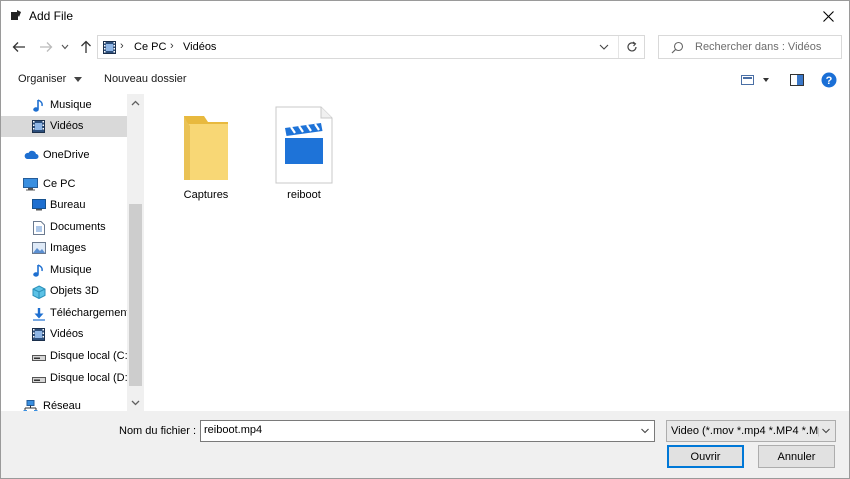 The image size is (850, 479). What do you see at coordinates (796, 456) in the screenshot?
I see `cancel-button: Annuler` at bounding box center [796, 456].